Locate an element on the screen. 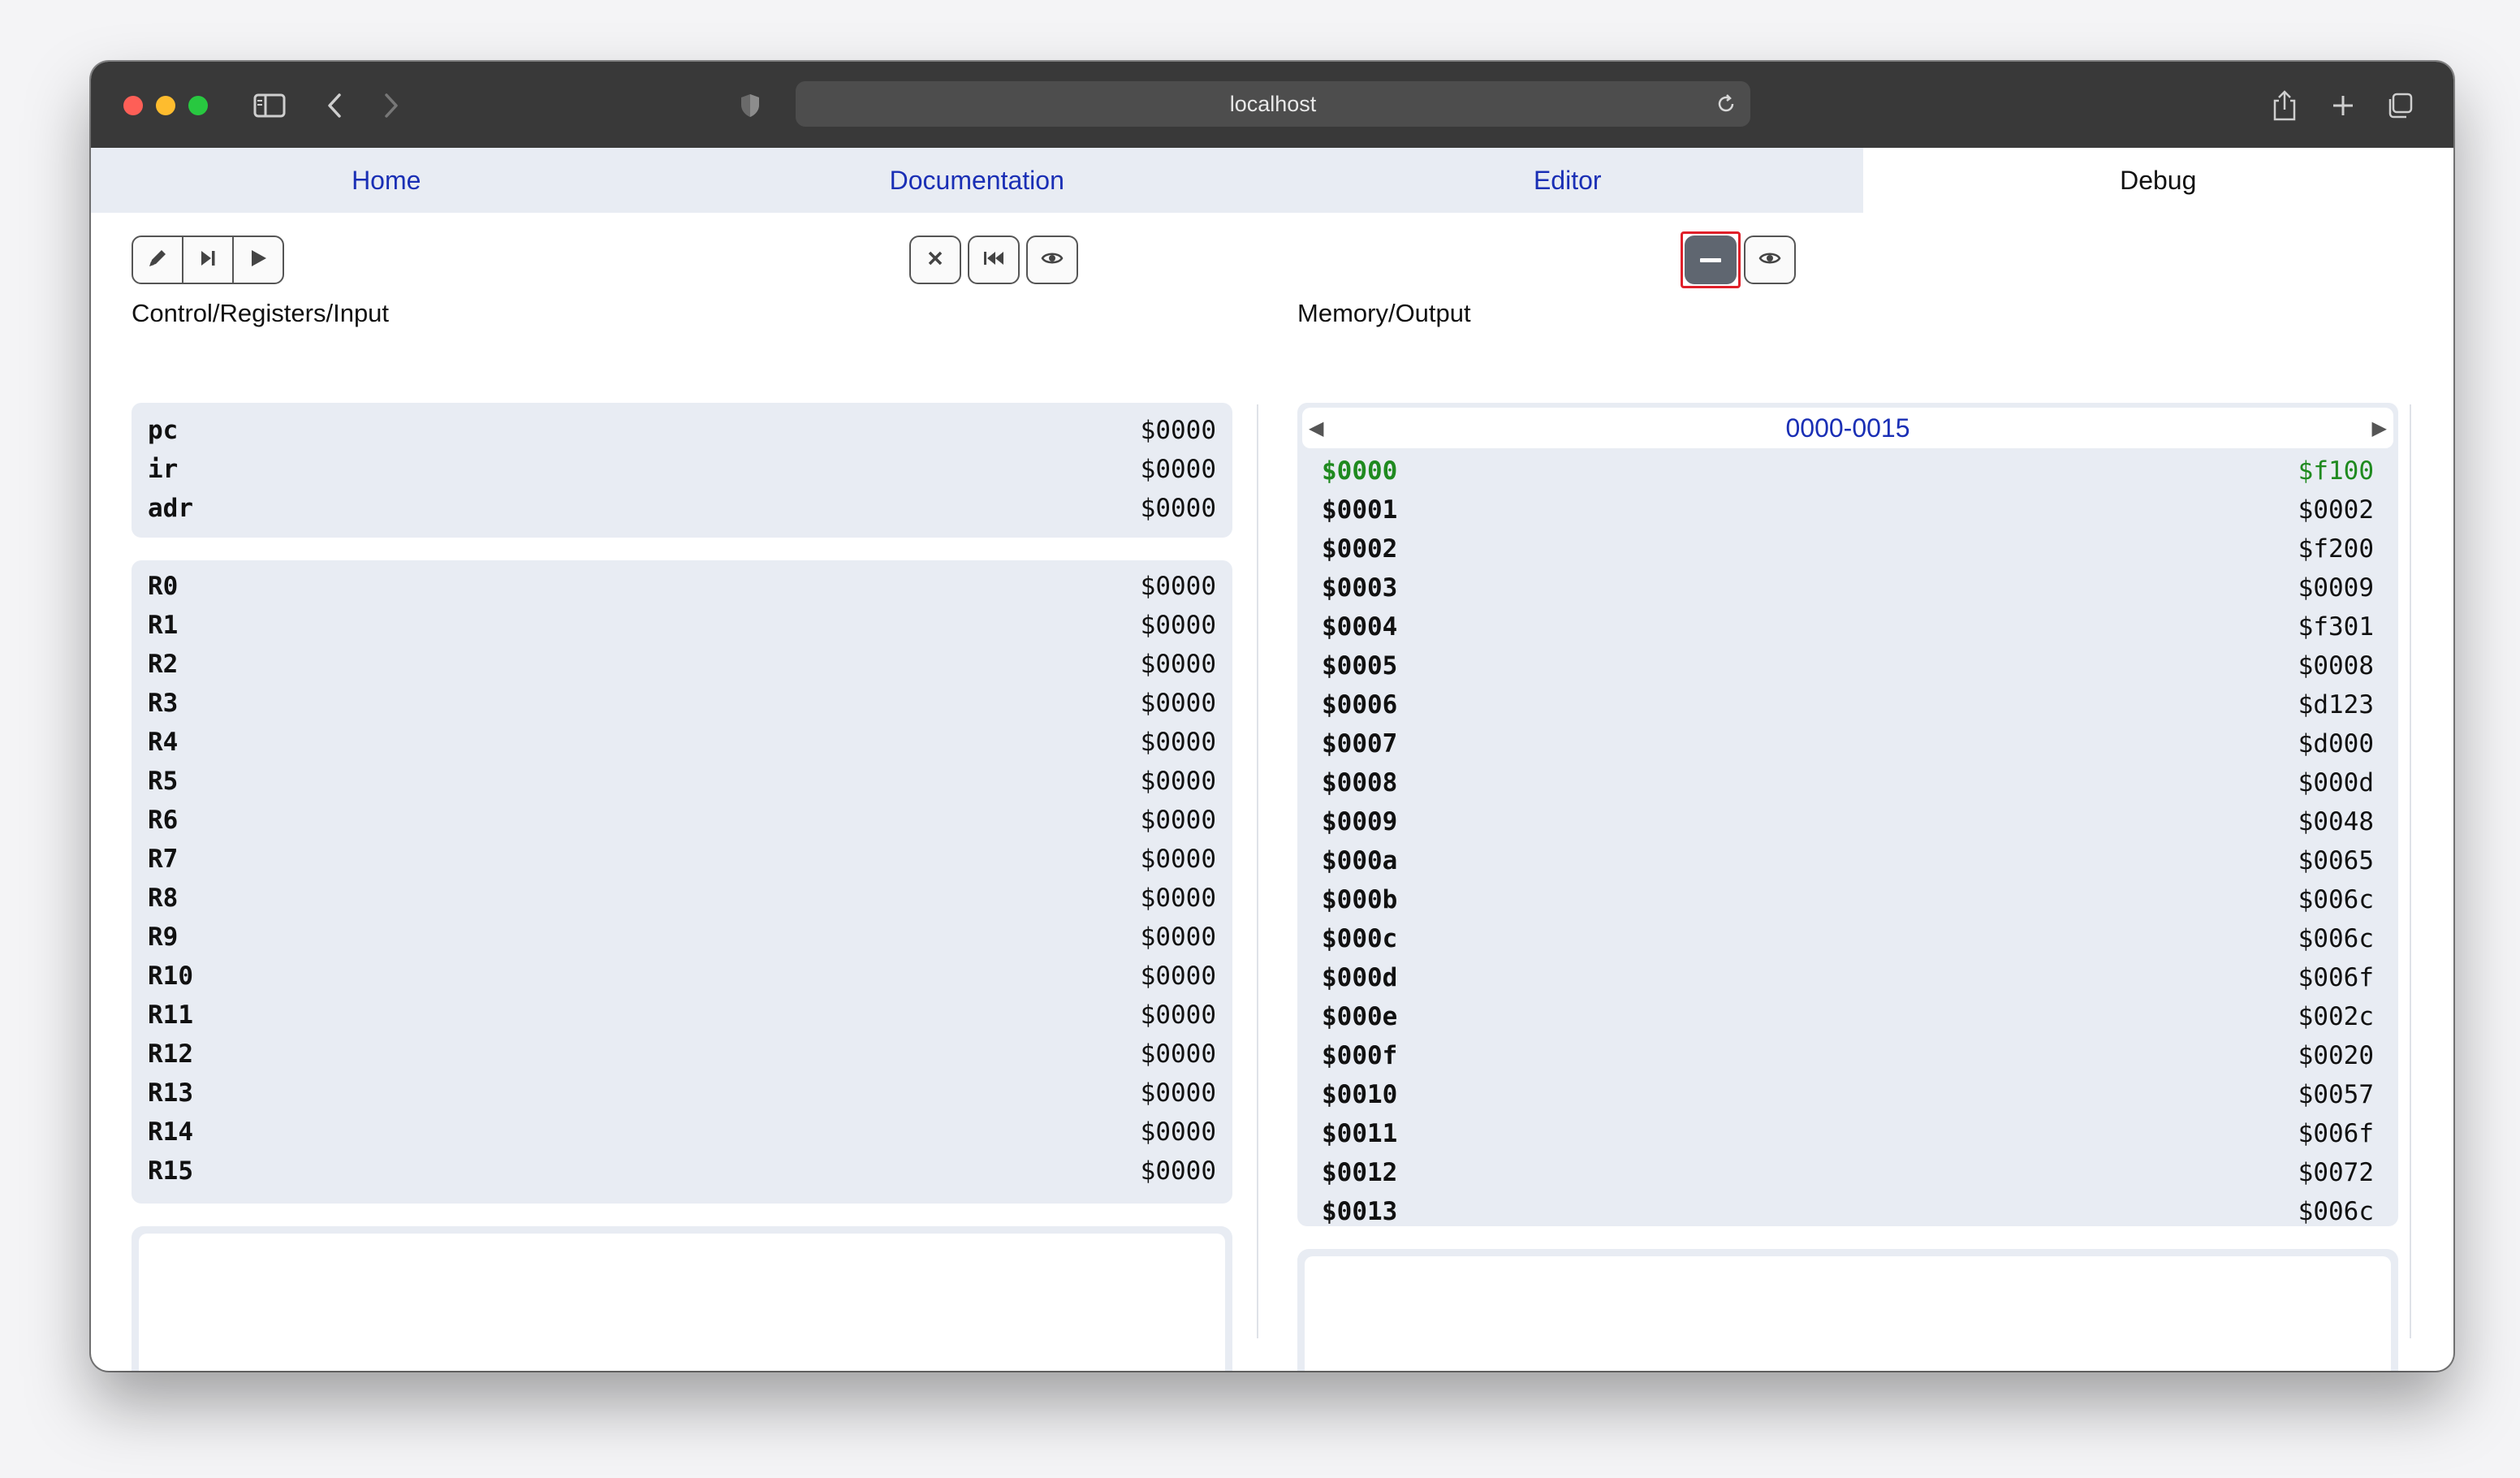 The height and width of the screenshot is (1478, 2520). stop-button is located at coordinates (935, 260).